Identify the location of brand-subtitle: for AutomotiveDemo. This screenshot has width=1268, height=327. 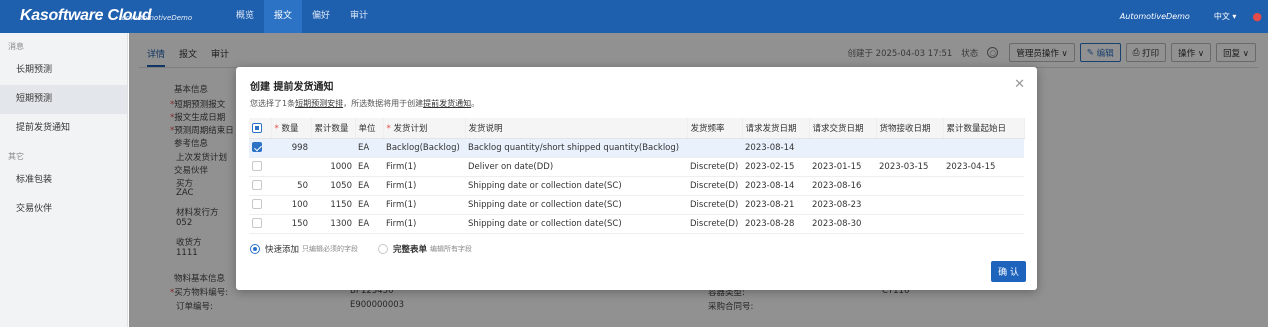
(156, 18).